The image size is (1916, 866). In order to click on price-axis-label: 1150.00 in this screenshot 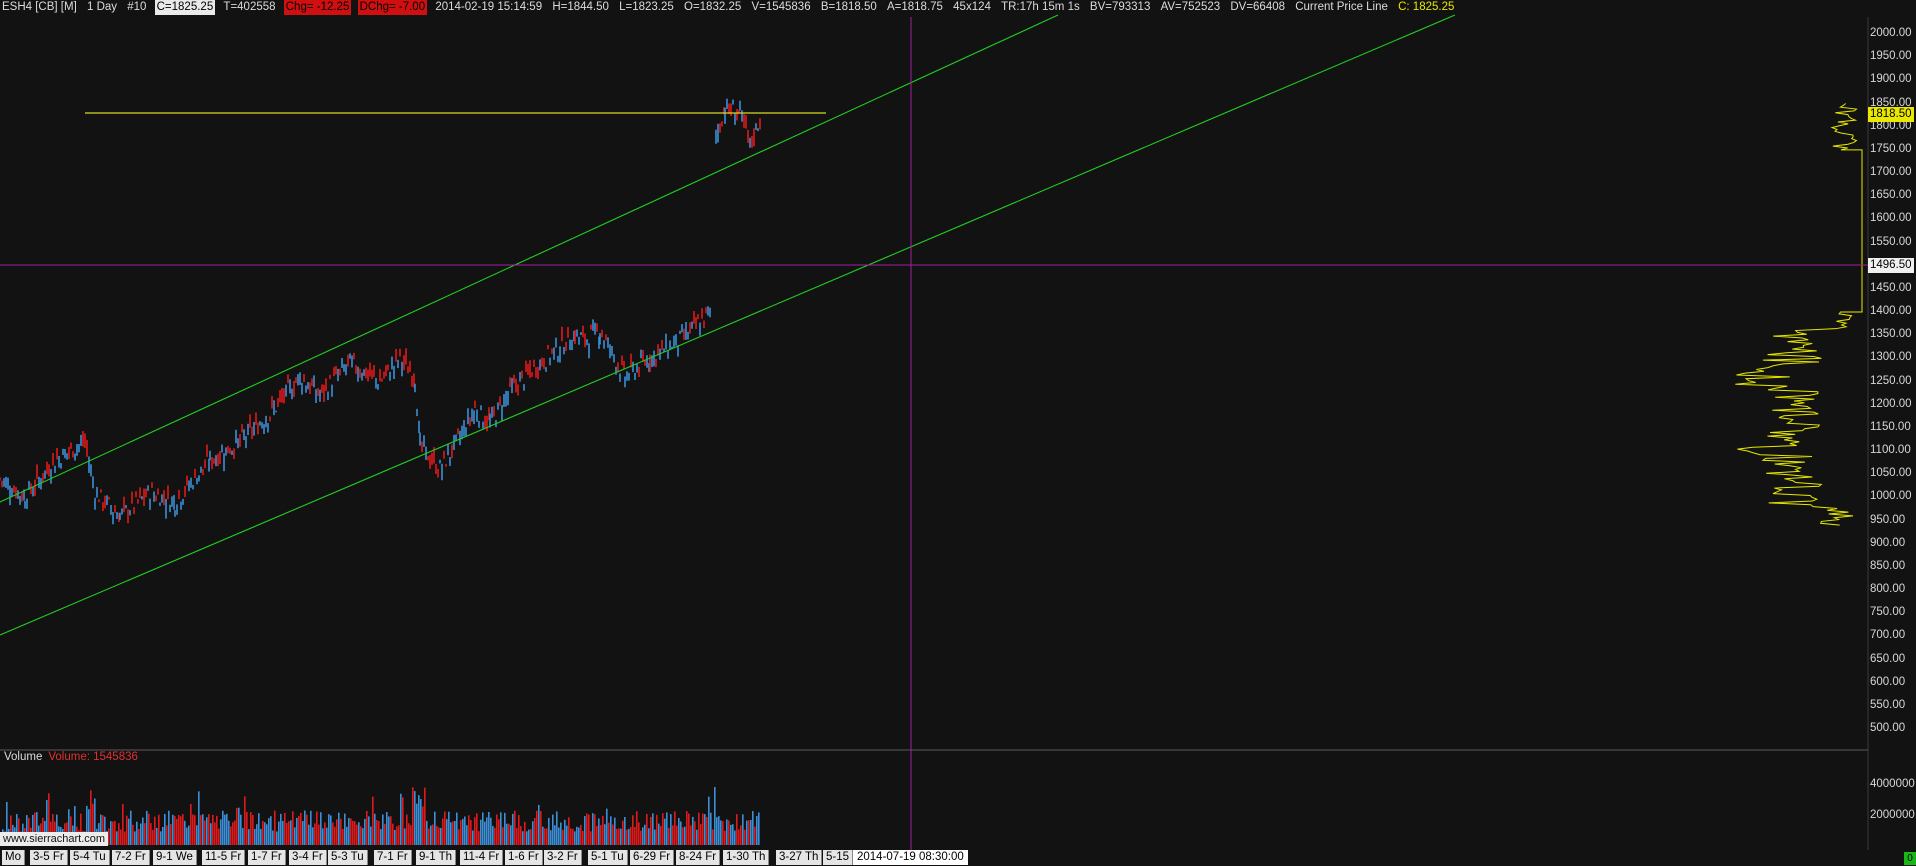, I will do `click(1890, 426)`.